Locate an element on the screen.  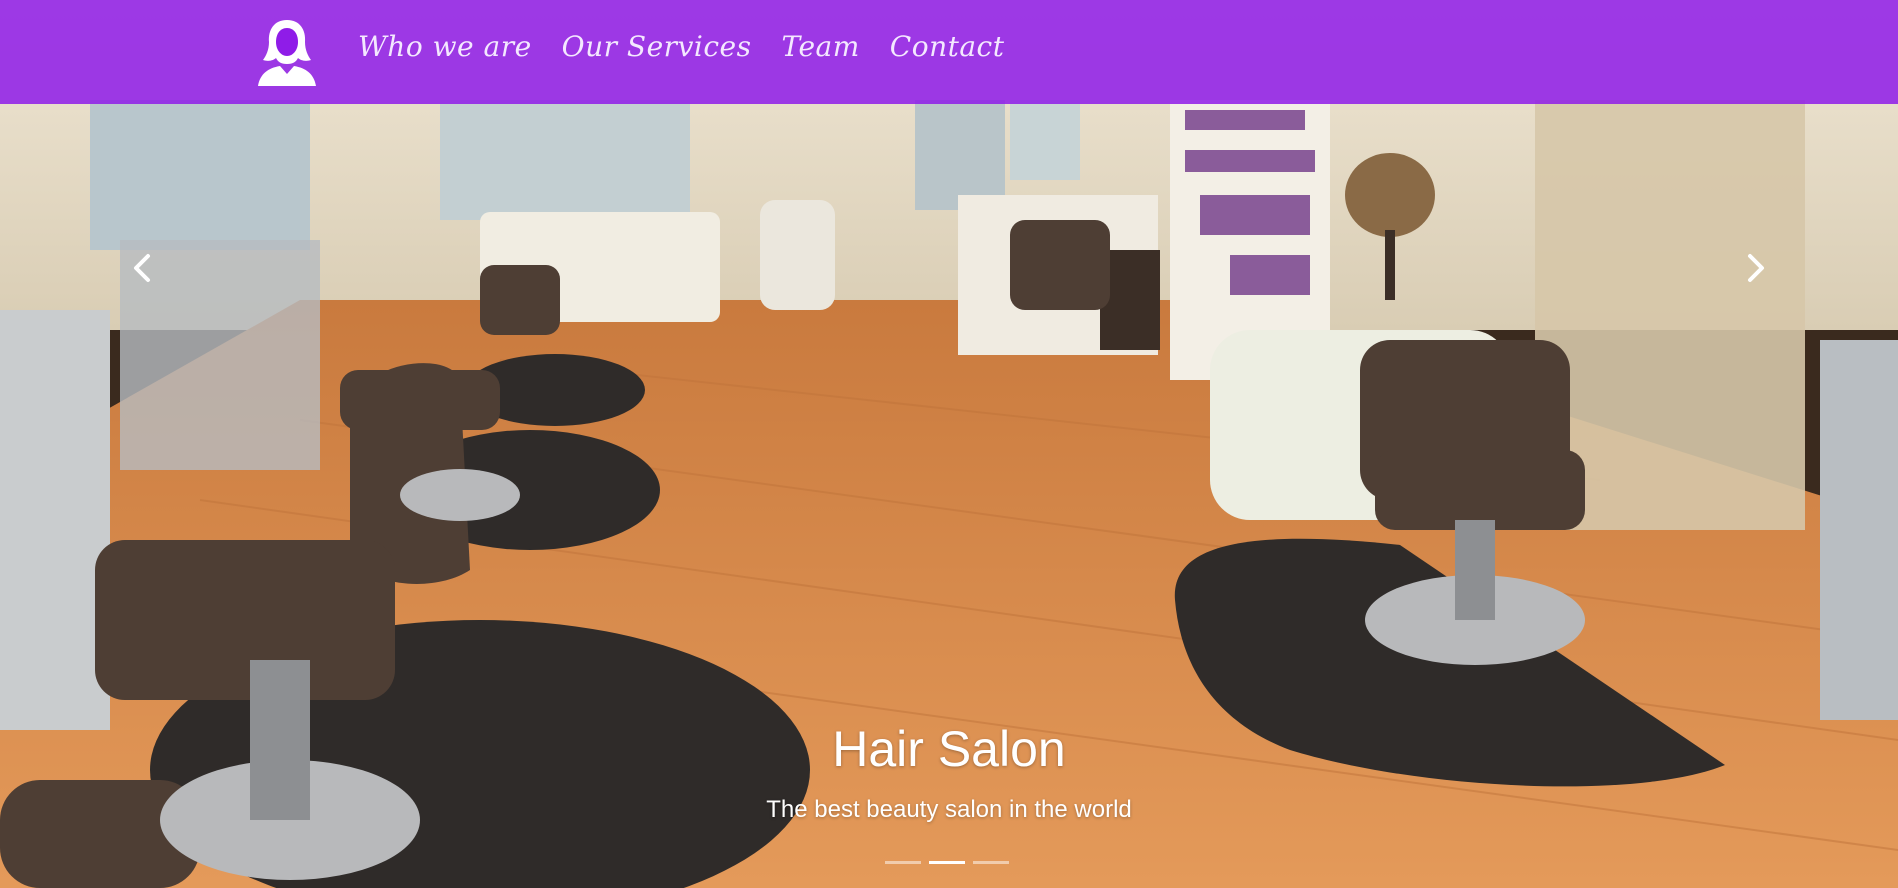
nav-menu: Who we are Our Services Team Contact is located at coordinates (681, 46).